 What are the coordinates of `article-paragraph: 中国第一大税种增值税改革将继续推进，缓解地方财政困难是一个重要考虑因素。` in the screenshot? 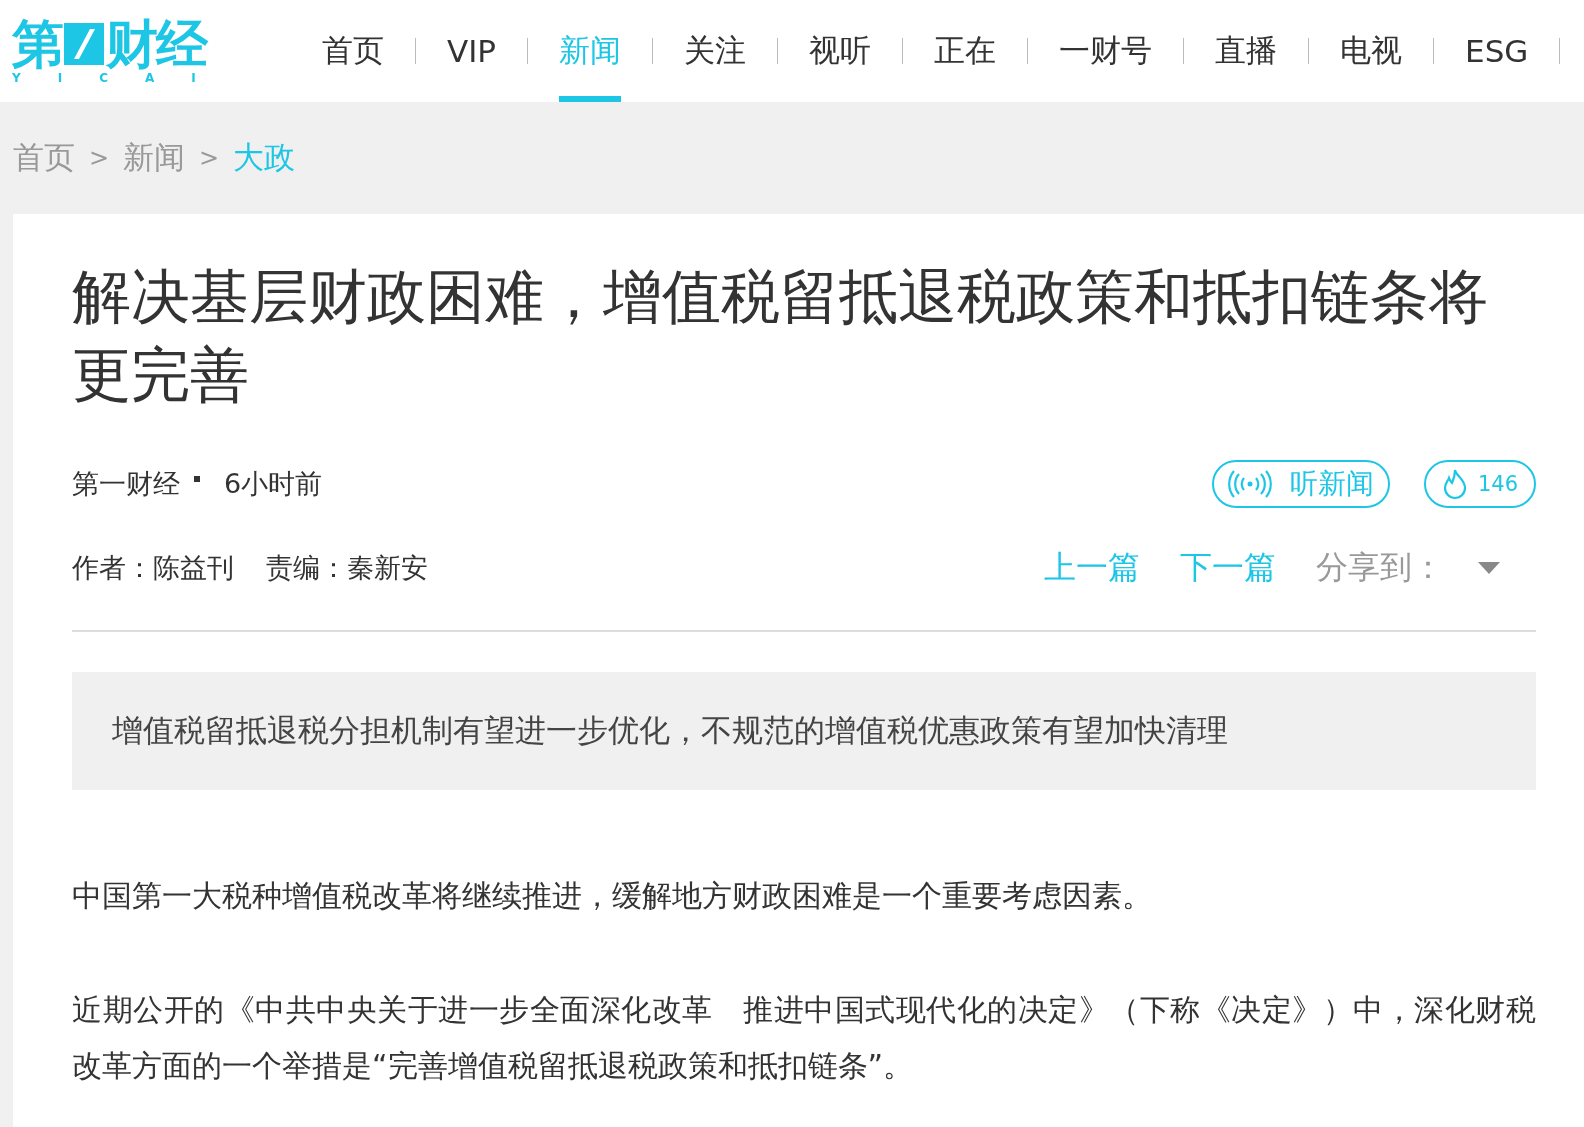 It's located at (612, 896).